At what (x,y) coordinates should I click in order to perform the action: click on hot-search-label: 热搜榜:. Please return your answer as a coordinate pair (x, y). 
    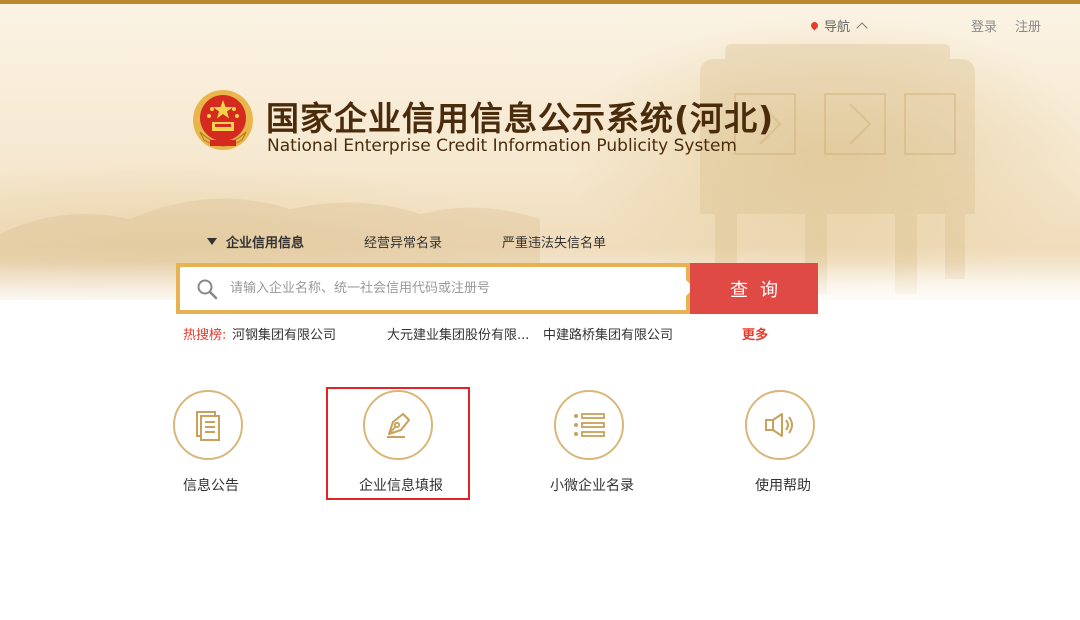
    Looking at the image, I should click on (205, 335).